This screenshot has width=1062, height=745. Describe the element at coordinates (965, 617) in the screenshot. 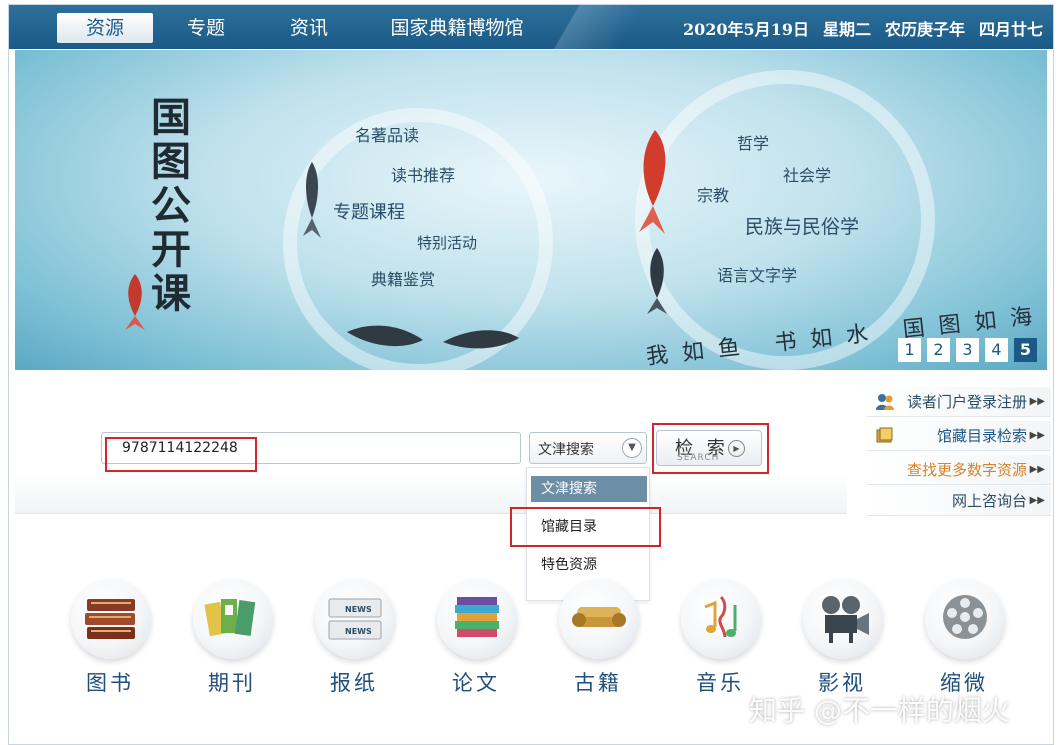

I see `film-reel-icon` at that location.